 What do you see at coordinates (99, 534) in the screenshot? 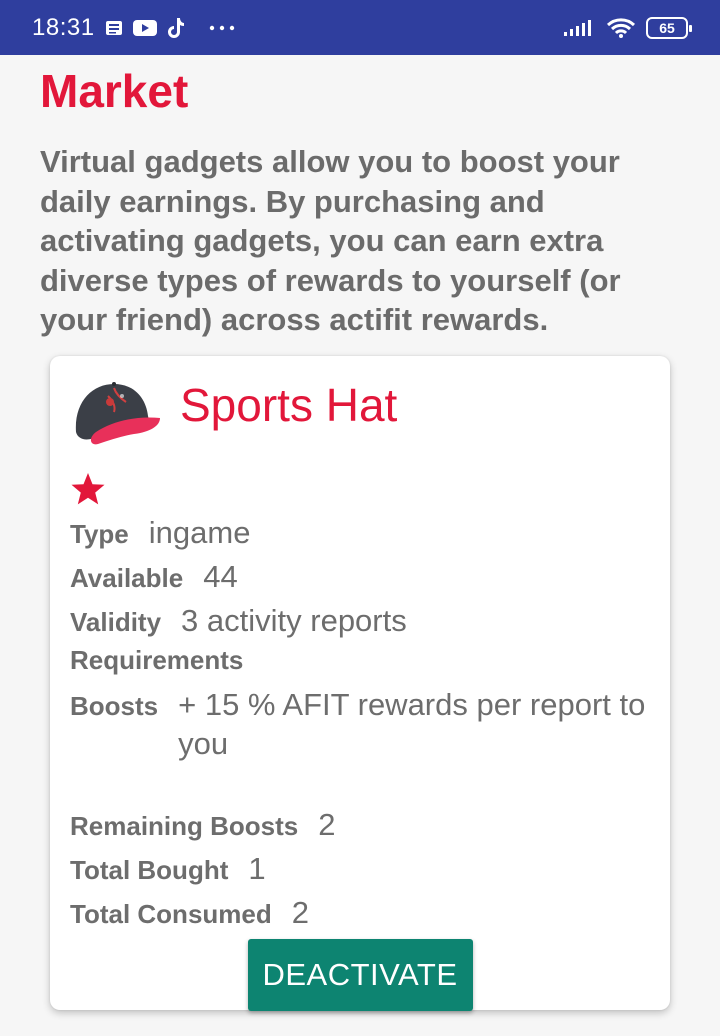
I see `type-label: Type` at bounding box center [99, 534].